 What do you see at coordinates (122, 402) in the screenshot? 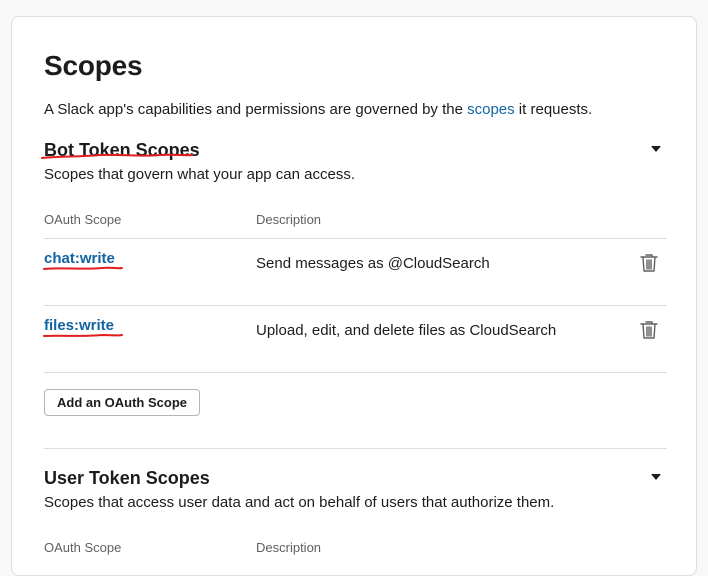
I see `add-oauth-scope-button: Add an OAuth Scope` at bounding box center [122, 402].